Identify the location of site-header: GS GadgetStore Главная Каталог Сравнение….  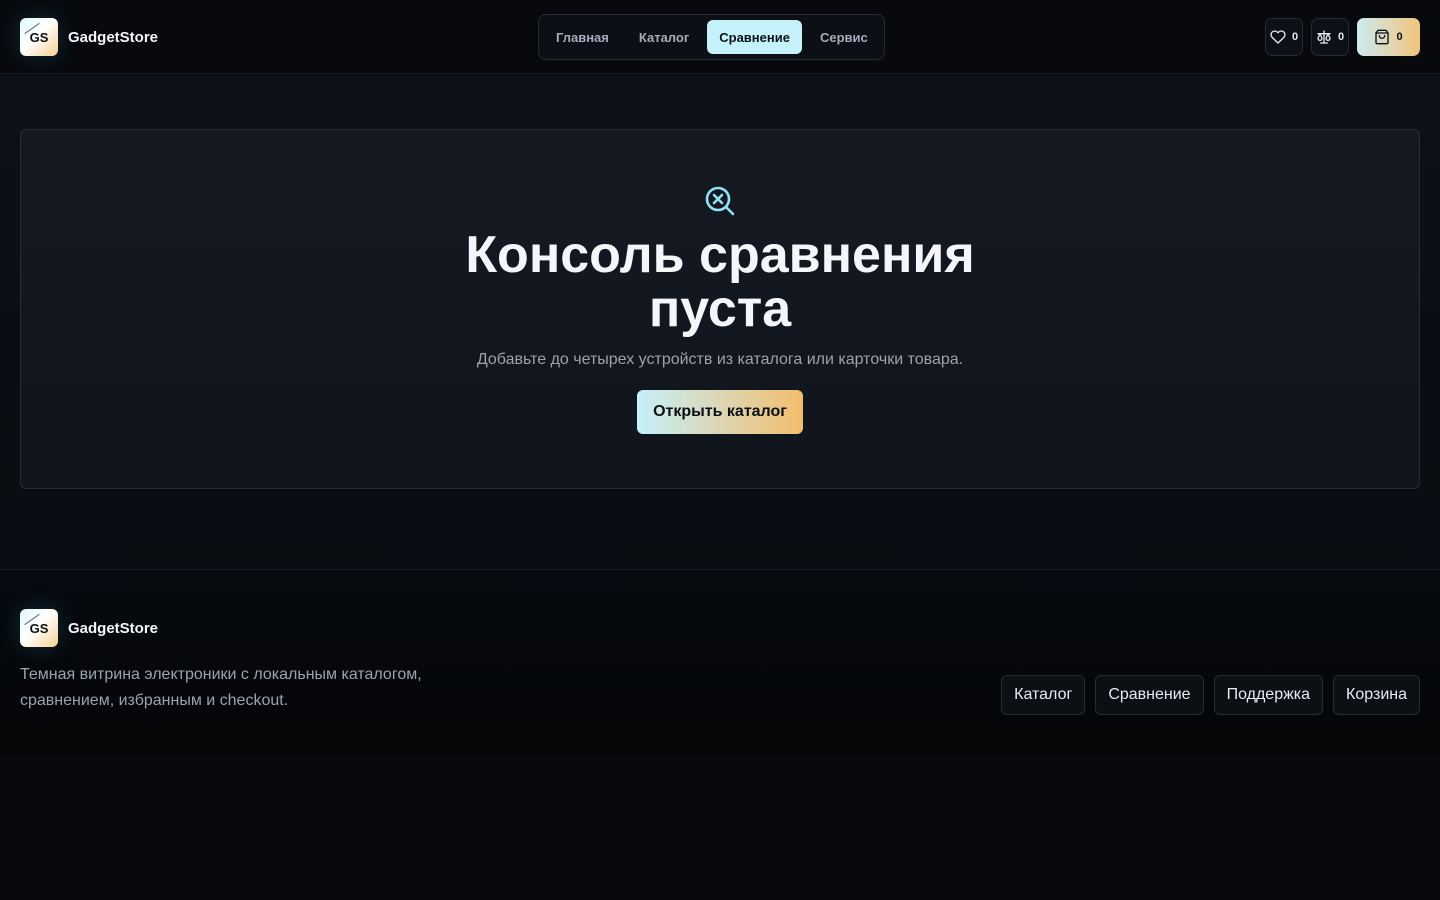
(720, 37).